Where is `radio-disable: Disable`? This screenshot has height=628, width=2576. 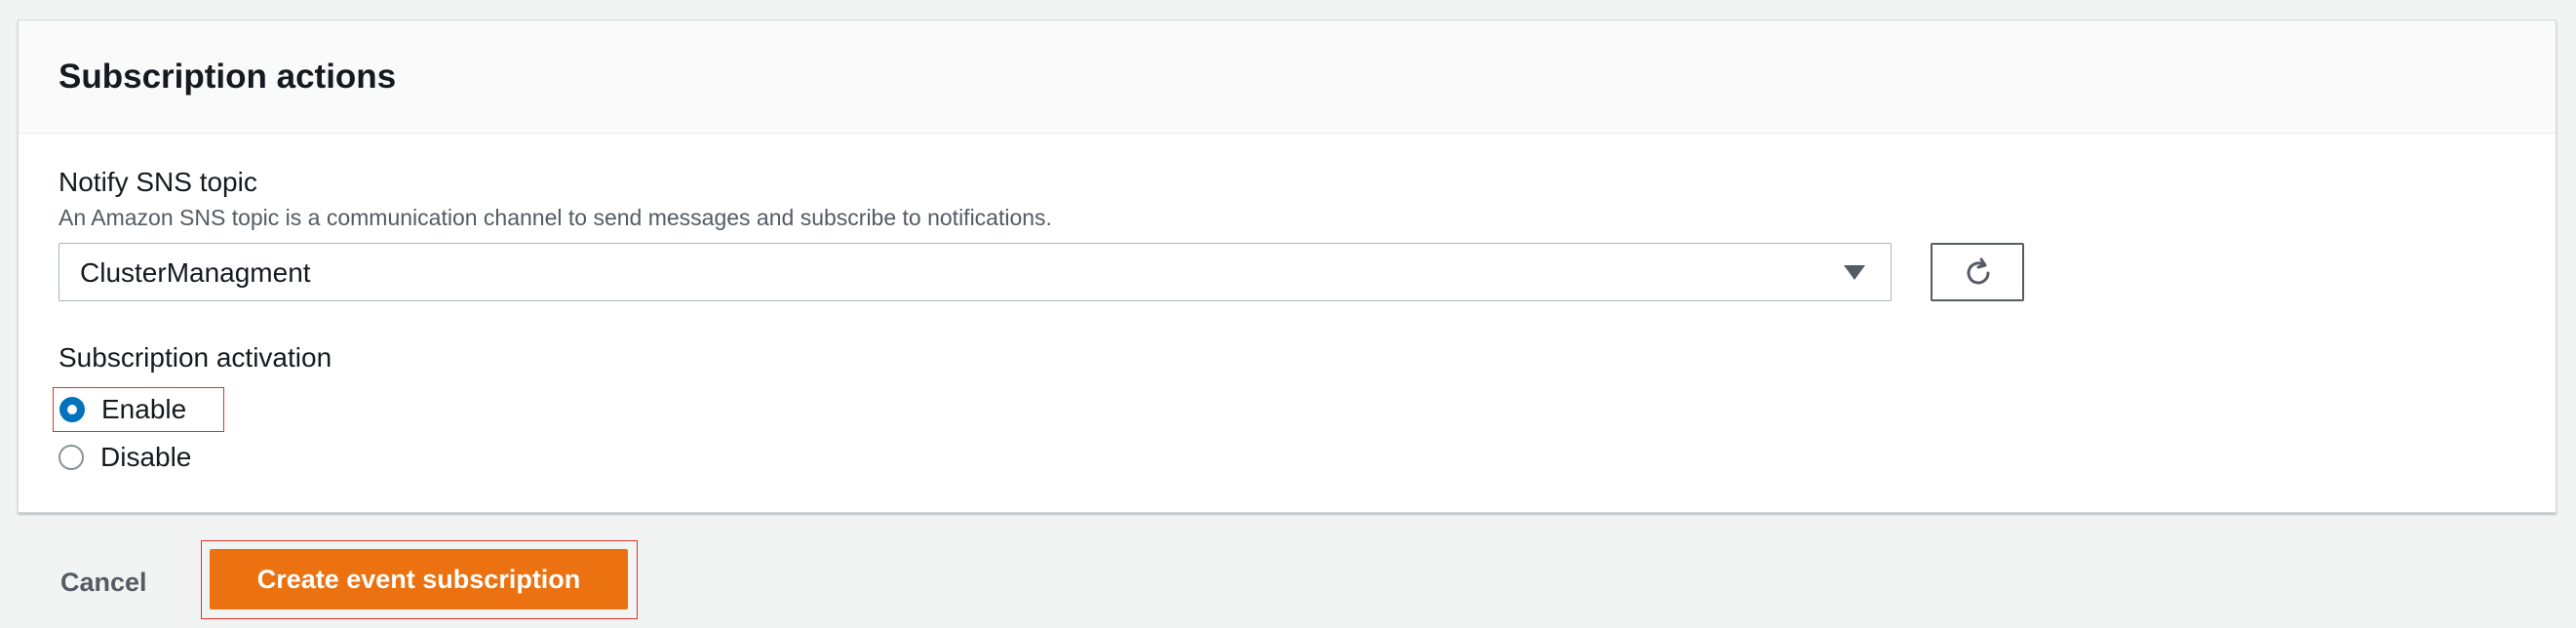
radio-disable: Disable is located at coordinates (138, 458).